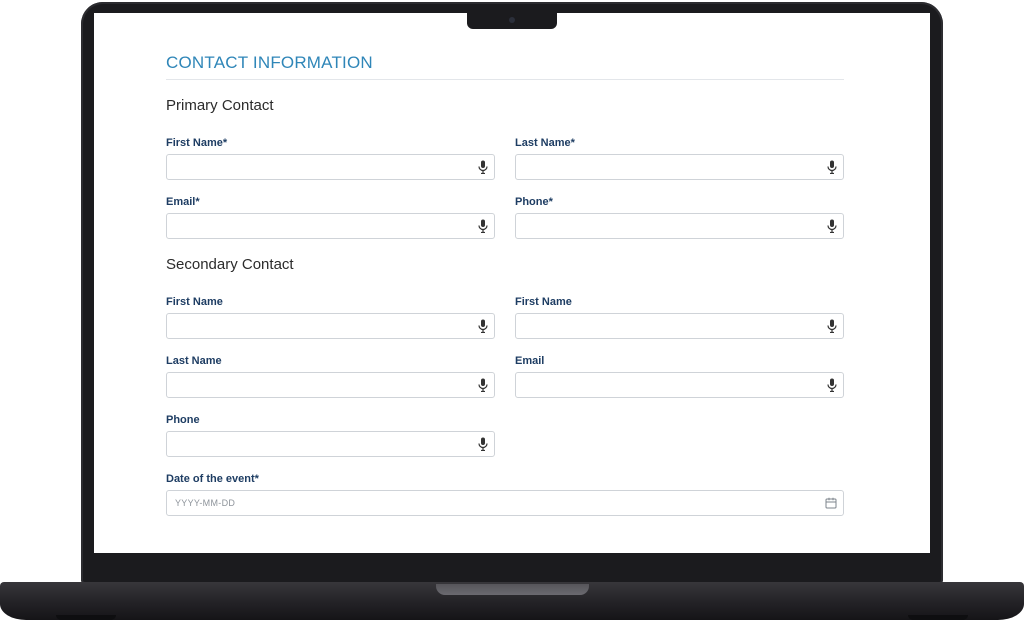 This screenshot has height=624, width=1024. What do you see at coordinates (831, 503) in the screenshot?
I see `calendar-icon` at bounding box center [831, 503].